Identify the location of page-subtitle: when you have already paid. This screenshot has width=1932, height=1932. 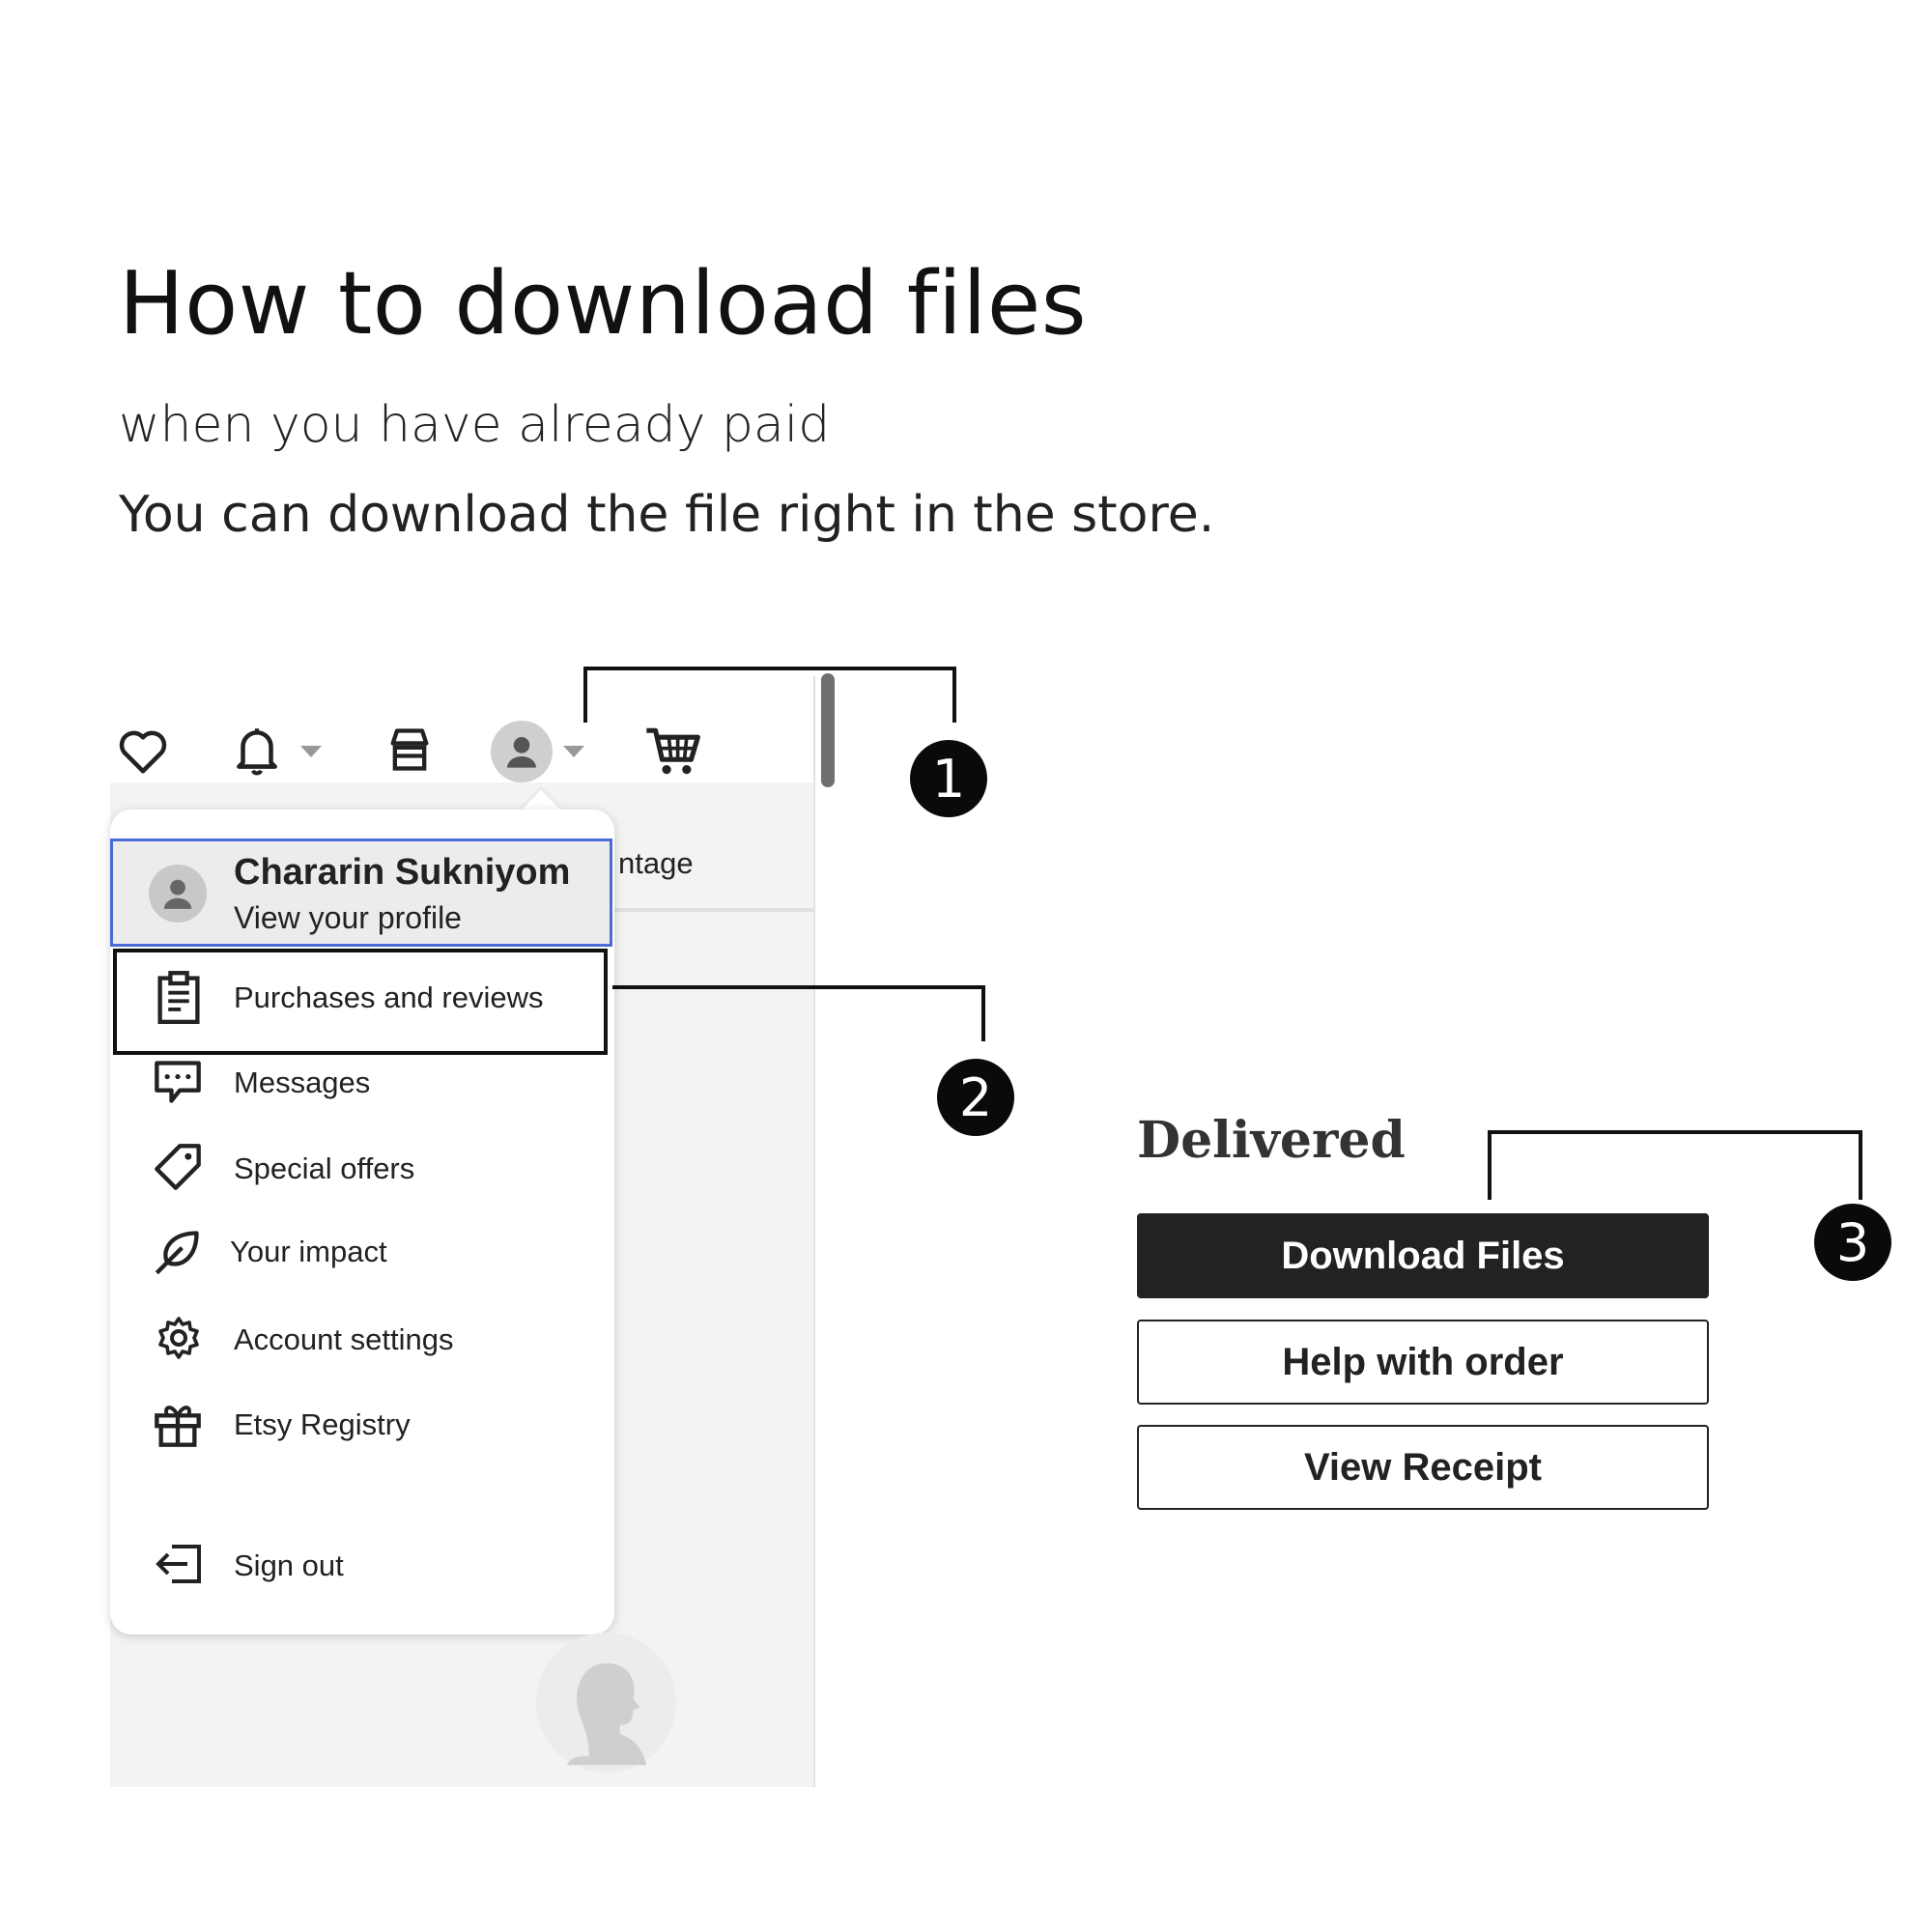
(475, 425).